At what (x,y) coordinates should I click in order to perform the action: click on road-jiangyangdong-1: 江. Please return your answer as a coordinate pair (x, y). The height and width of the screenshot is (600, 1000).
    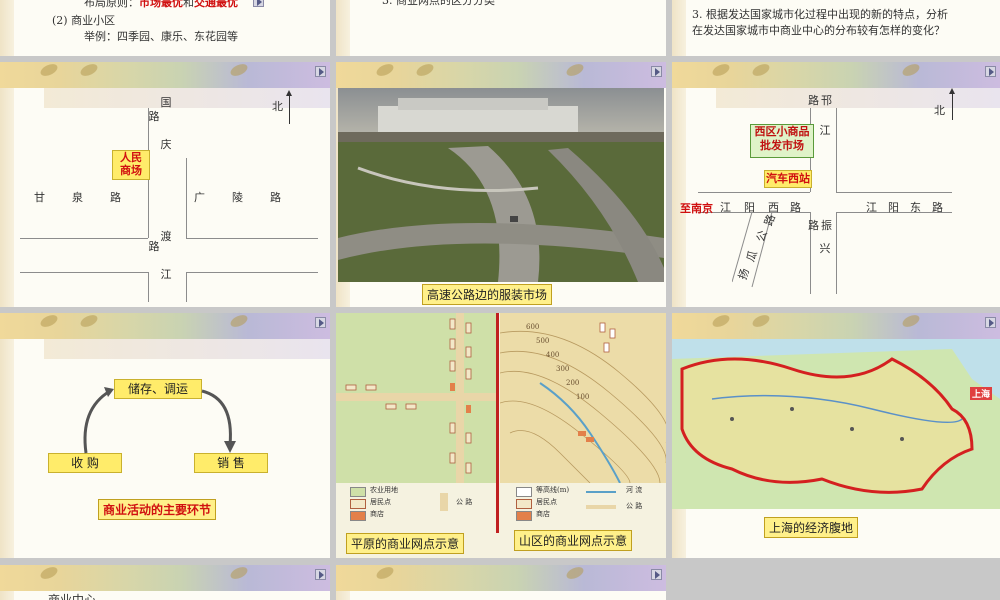
    Looking at the image, I should click on (871, 207).